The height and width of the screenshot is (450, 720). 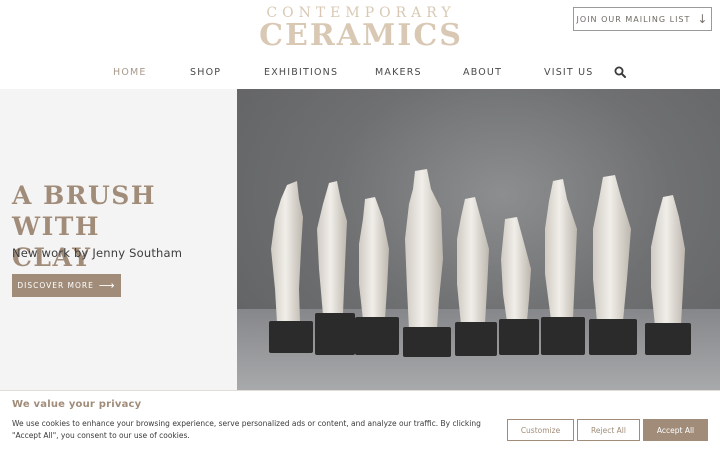 I want to click on discover-more-label: DISCOVER MORE, so click(x=55, y=285).